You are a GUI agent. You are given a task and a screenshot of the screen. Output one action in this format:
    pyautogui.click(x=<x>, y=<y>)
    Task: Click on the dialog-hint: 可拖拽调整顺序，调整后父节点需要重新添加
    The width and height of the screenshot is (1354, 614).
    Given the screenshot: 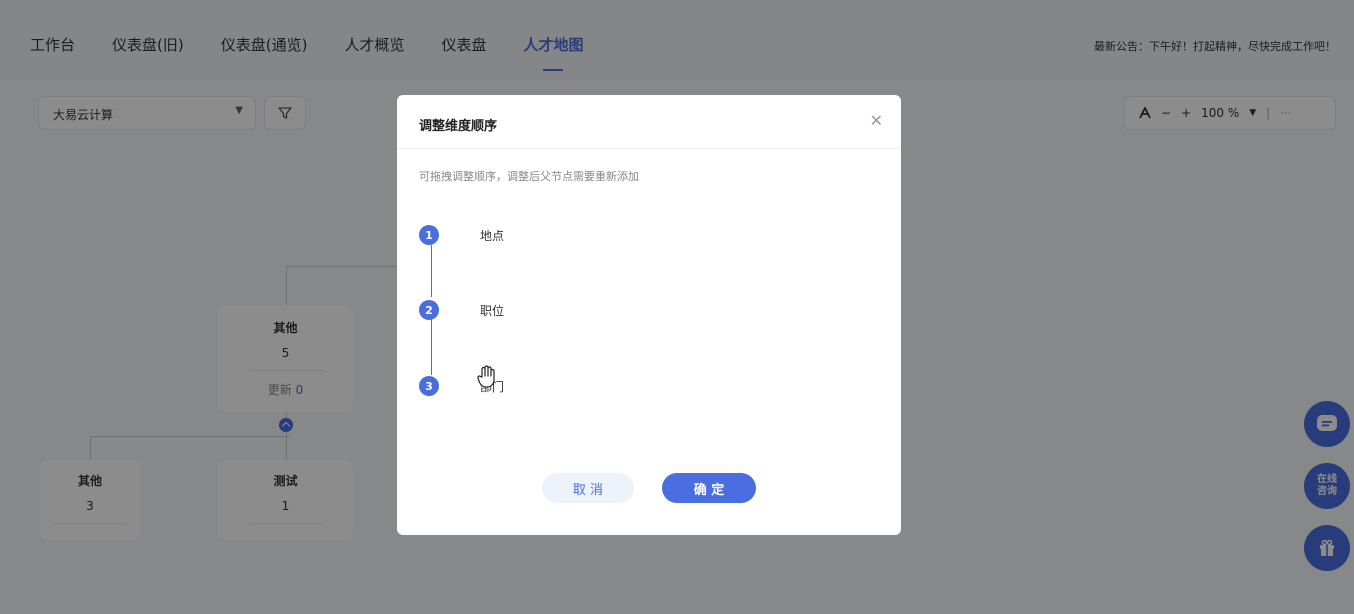 What is the action you would take?
    pyautogui.click(x=529, y=176)
    